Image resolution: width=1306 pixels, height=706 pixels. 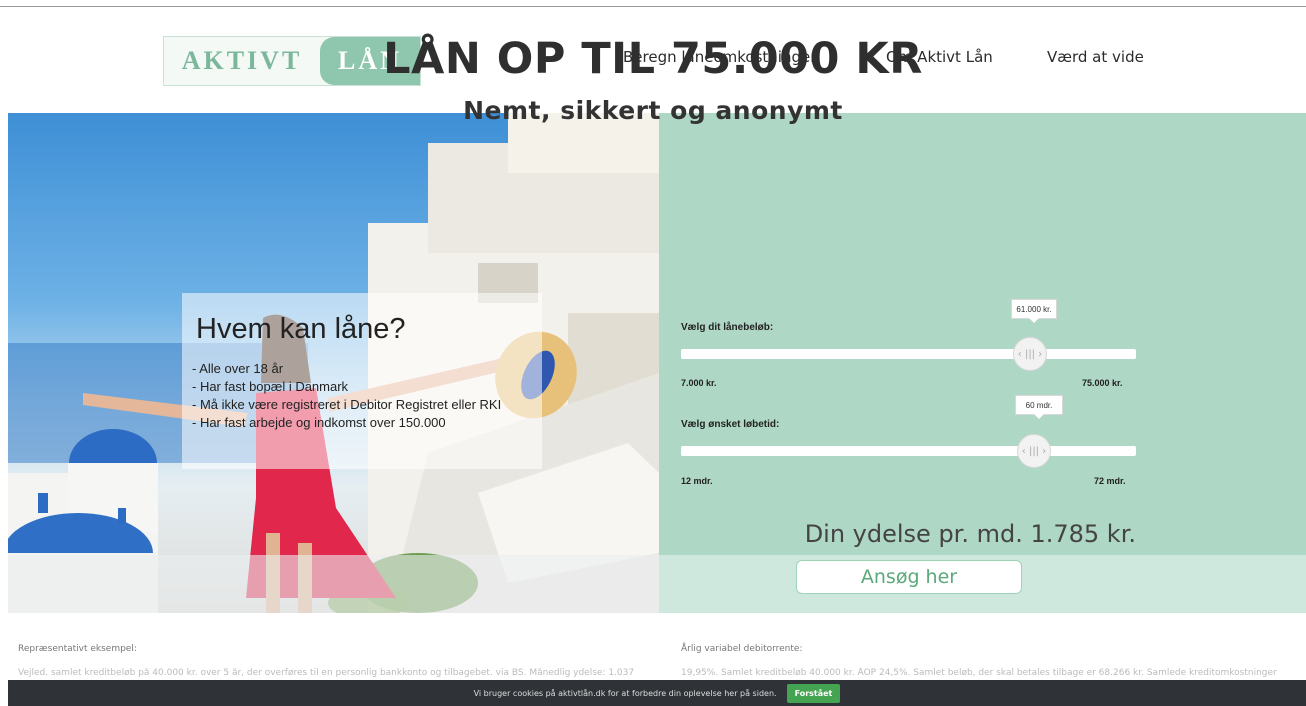 What do you see at coordinates (653, 6) in the screenshot?
I see `top-divider` at bounding box center [653, 6].